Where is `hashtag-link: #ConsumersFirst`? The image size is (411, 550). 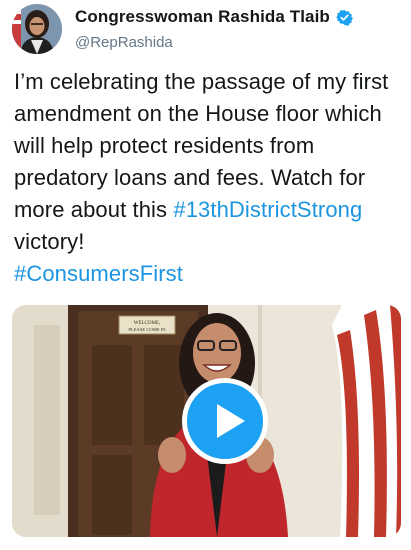
hashtag-link: #ConsumersFirst is located at coordinates (98, 273).